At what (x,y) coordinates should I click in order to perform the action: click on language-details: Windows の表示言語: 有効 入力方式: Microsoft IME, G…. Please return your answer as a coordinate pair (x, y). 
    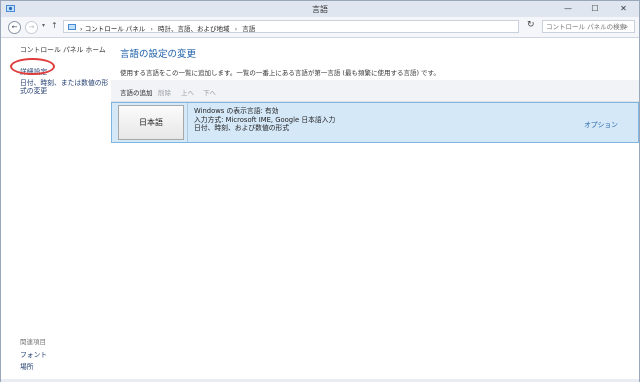
    Looking at the image, I should click on (264, 120).